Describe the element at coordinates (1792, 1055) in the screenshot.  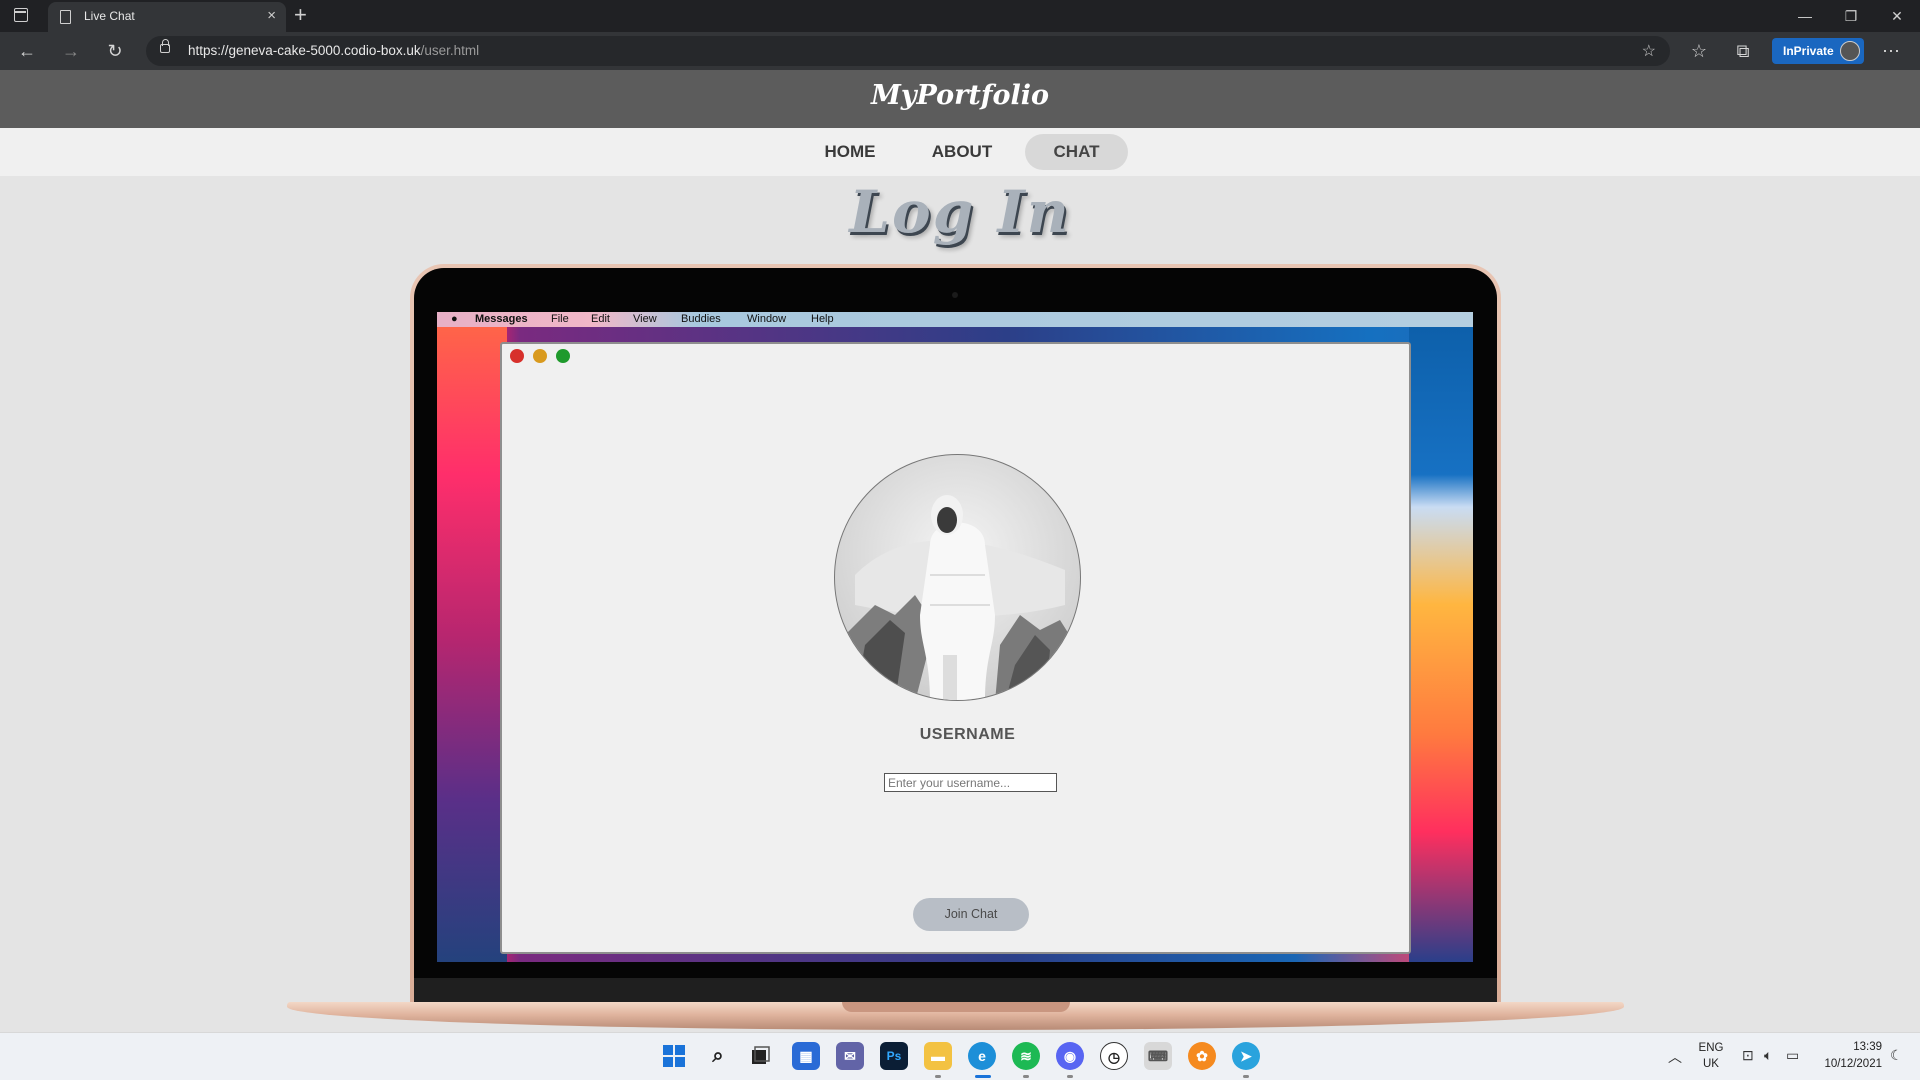
I see `battery-icon: ▭` at that location.